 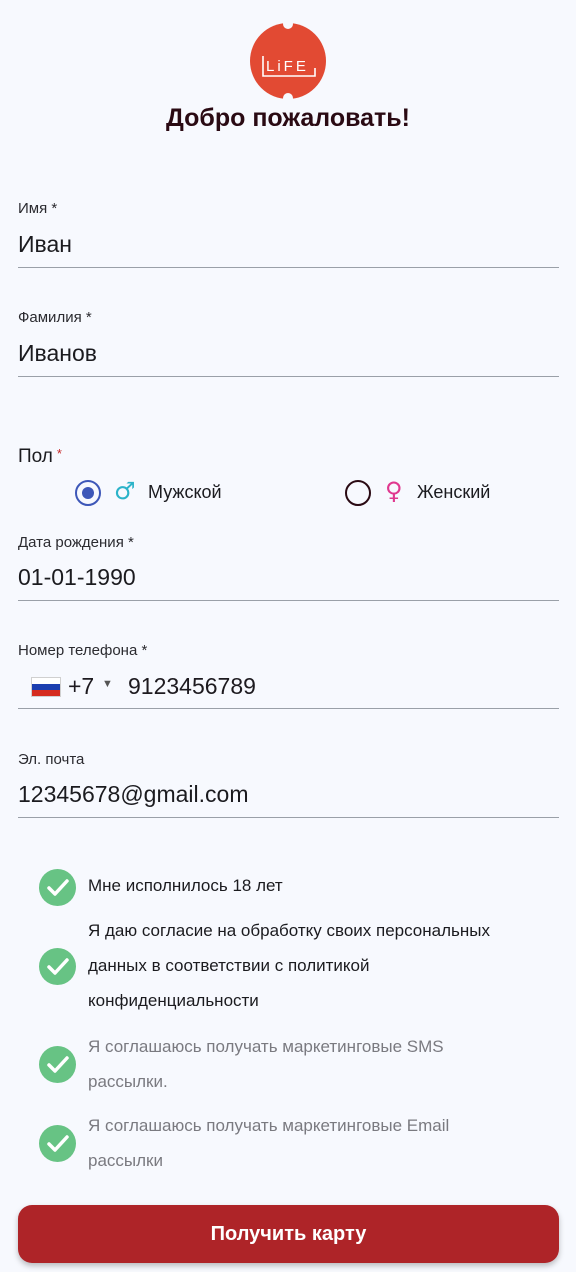 What do you see at coordinates (38, 208) in the screenshot?
I see `first-name-label: Имя *` at bounding box center [38, 208].